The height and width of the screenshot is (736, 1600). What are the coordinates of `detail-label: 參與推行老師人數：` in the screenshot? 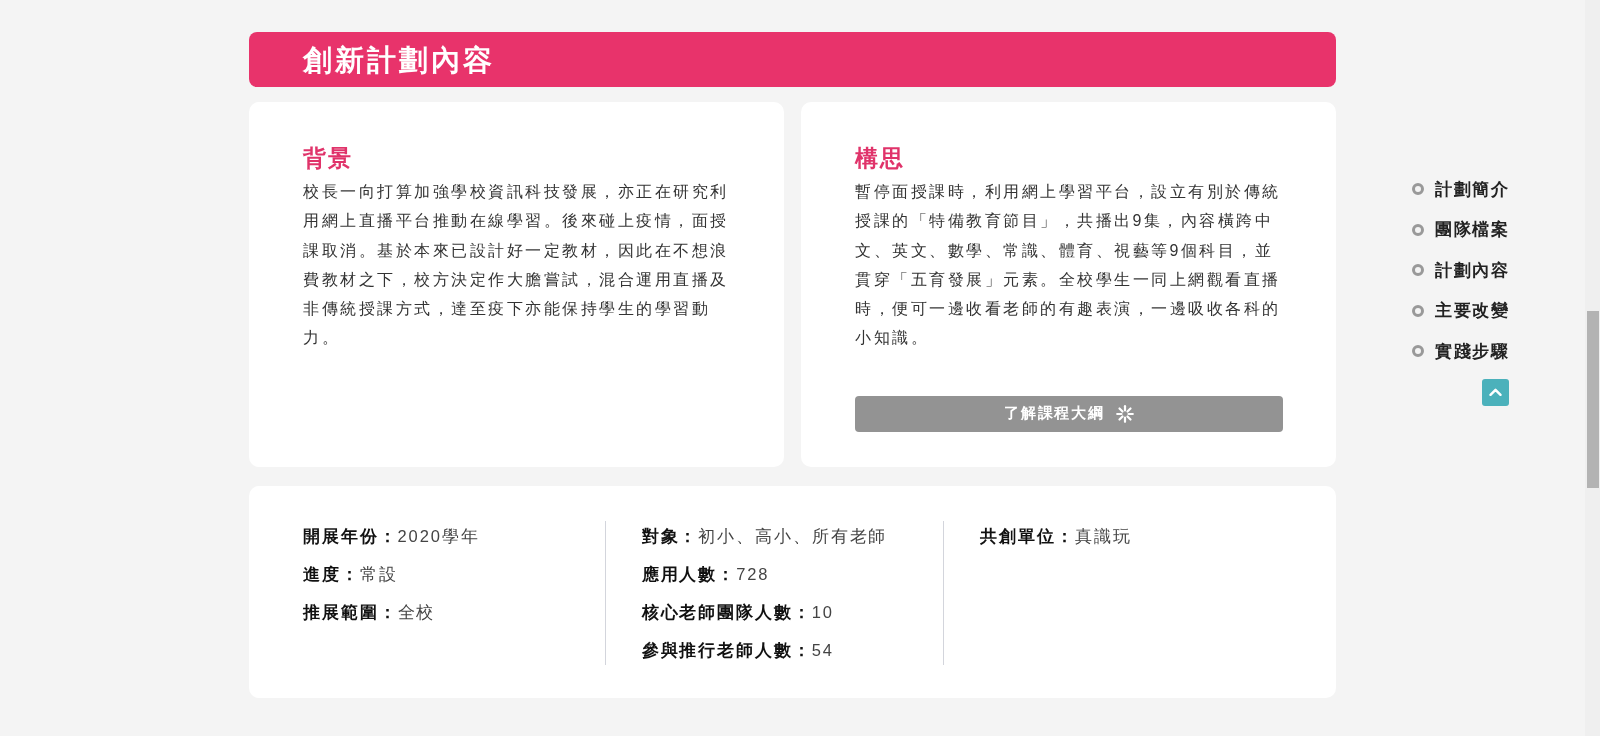 It's located at (726, 651).